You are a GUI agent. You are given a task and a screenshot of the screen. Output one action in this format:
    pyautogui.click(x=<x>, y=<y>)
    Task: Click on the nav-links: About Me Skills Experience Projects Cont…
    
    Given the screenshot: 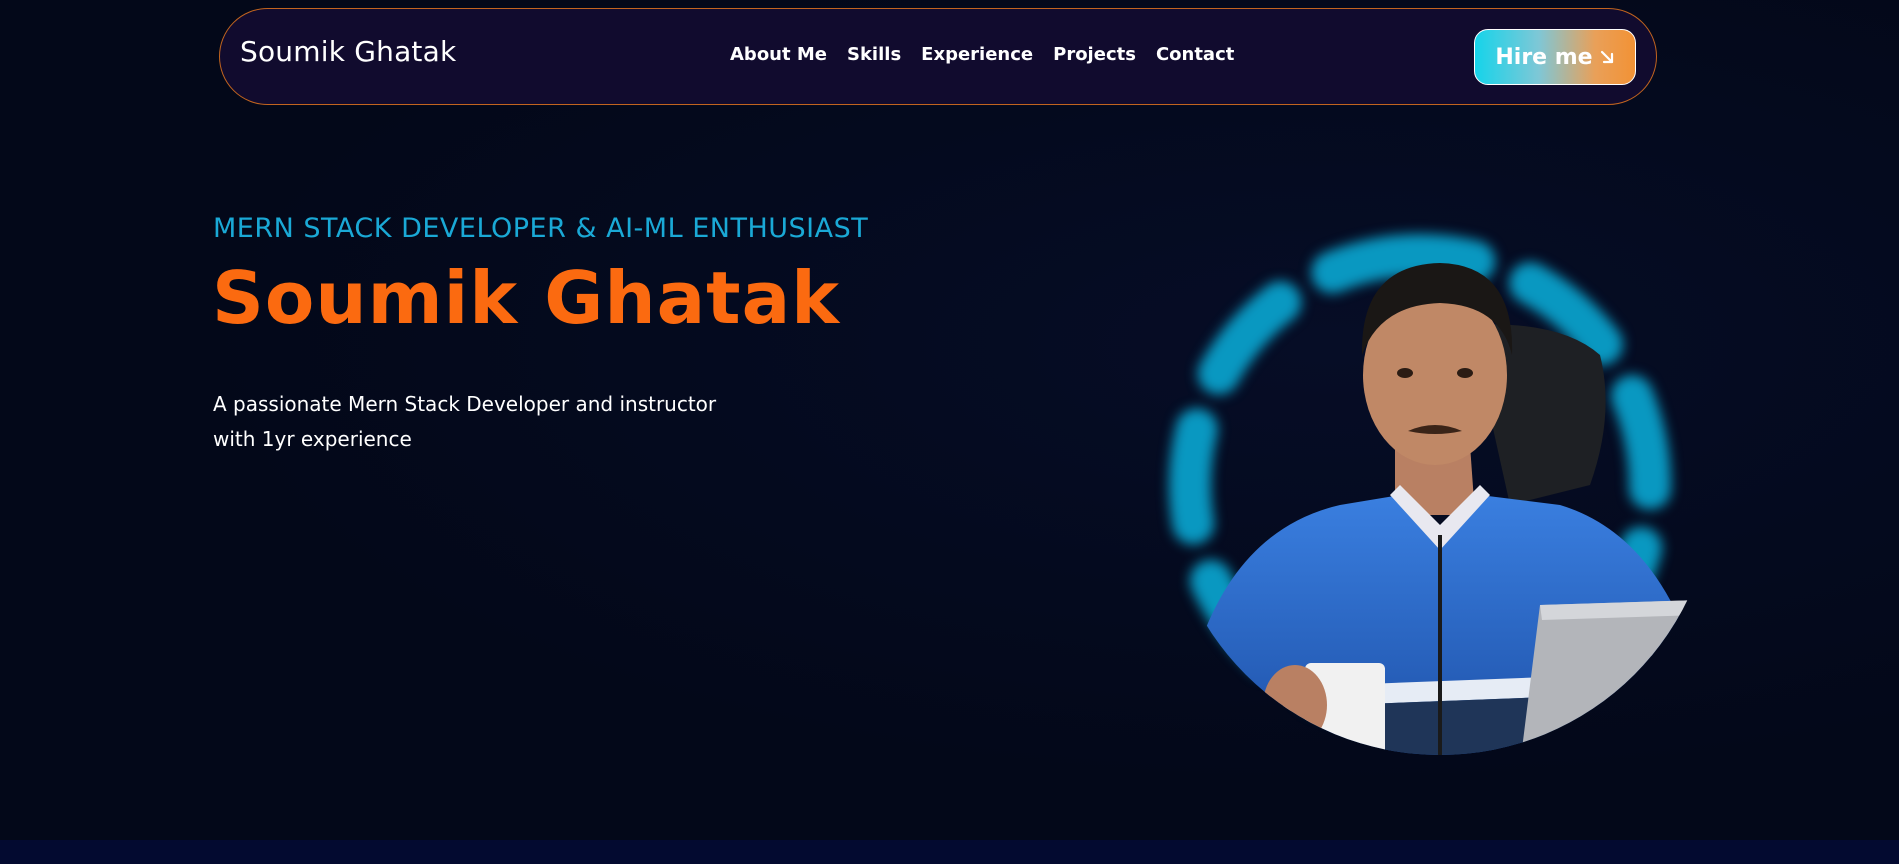 What is the action you would take?
    pyautogui.click(x=982, y=54)
    